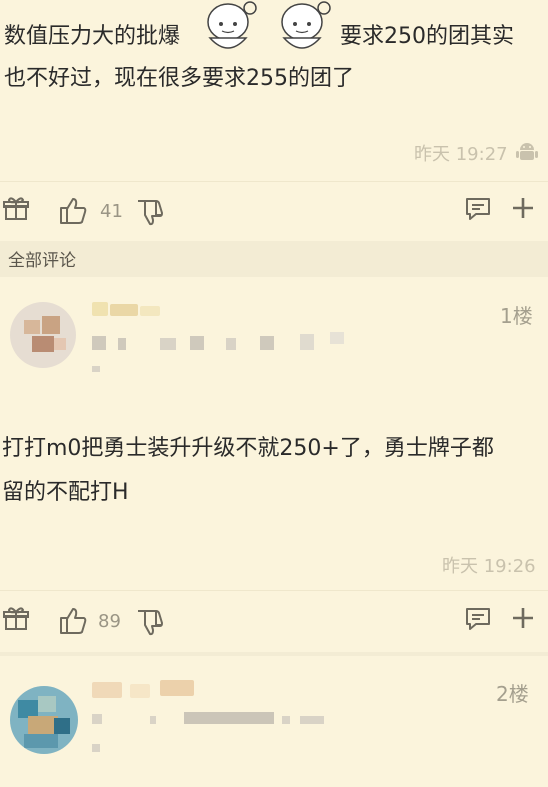 This screenshot has width=548, height=787. What do you see at coordinates (274, 259) in the screenshot?
I see `section-header-bar` at bounding box center [274, 259].